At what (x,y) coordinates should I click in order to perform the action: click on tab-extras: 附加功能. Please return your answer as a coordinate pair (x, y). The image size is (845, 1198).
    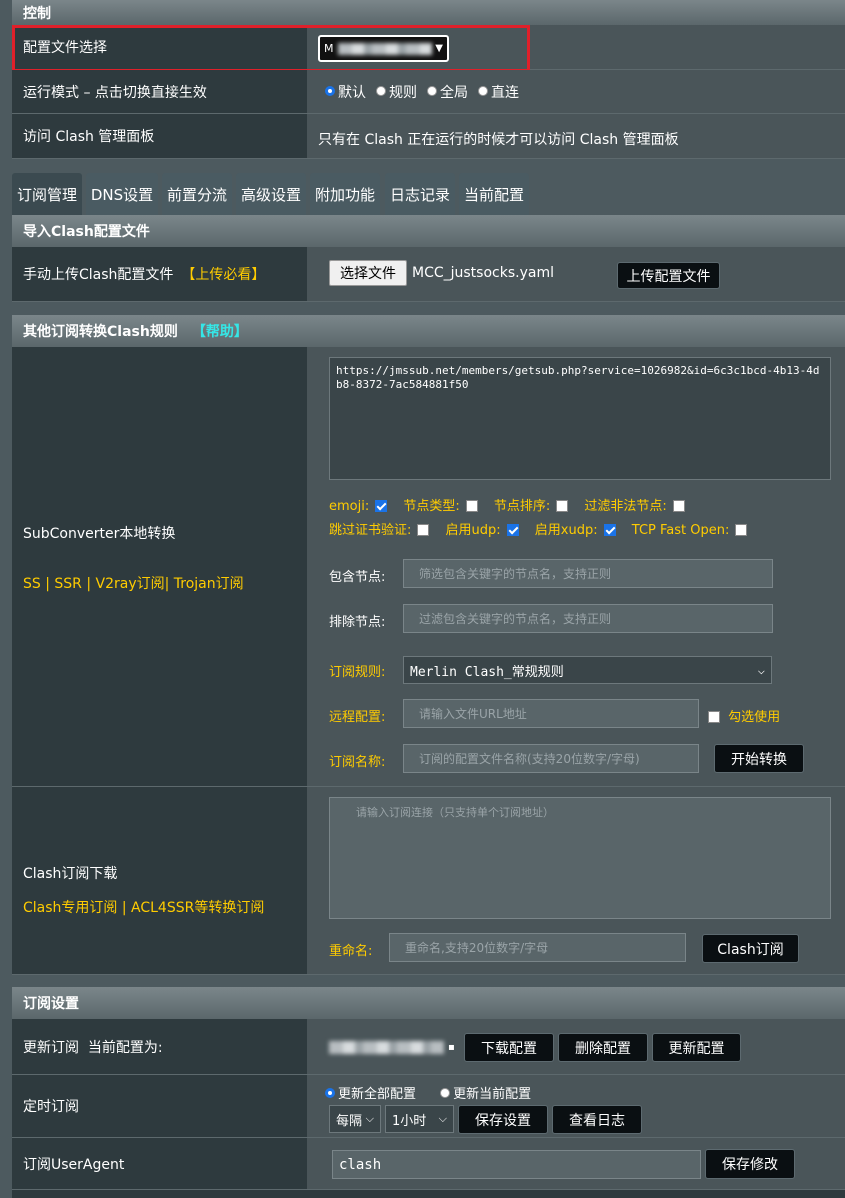
    Looking at the image, I should click on (345, 194).